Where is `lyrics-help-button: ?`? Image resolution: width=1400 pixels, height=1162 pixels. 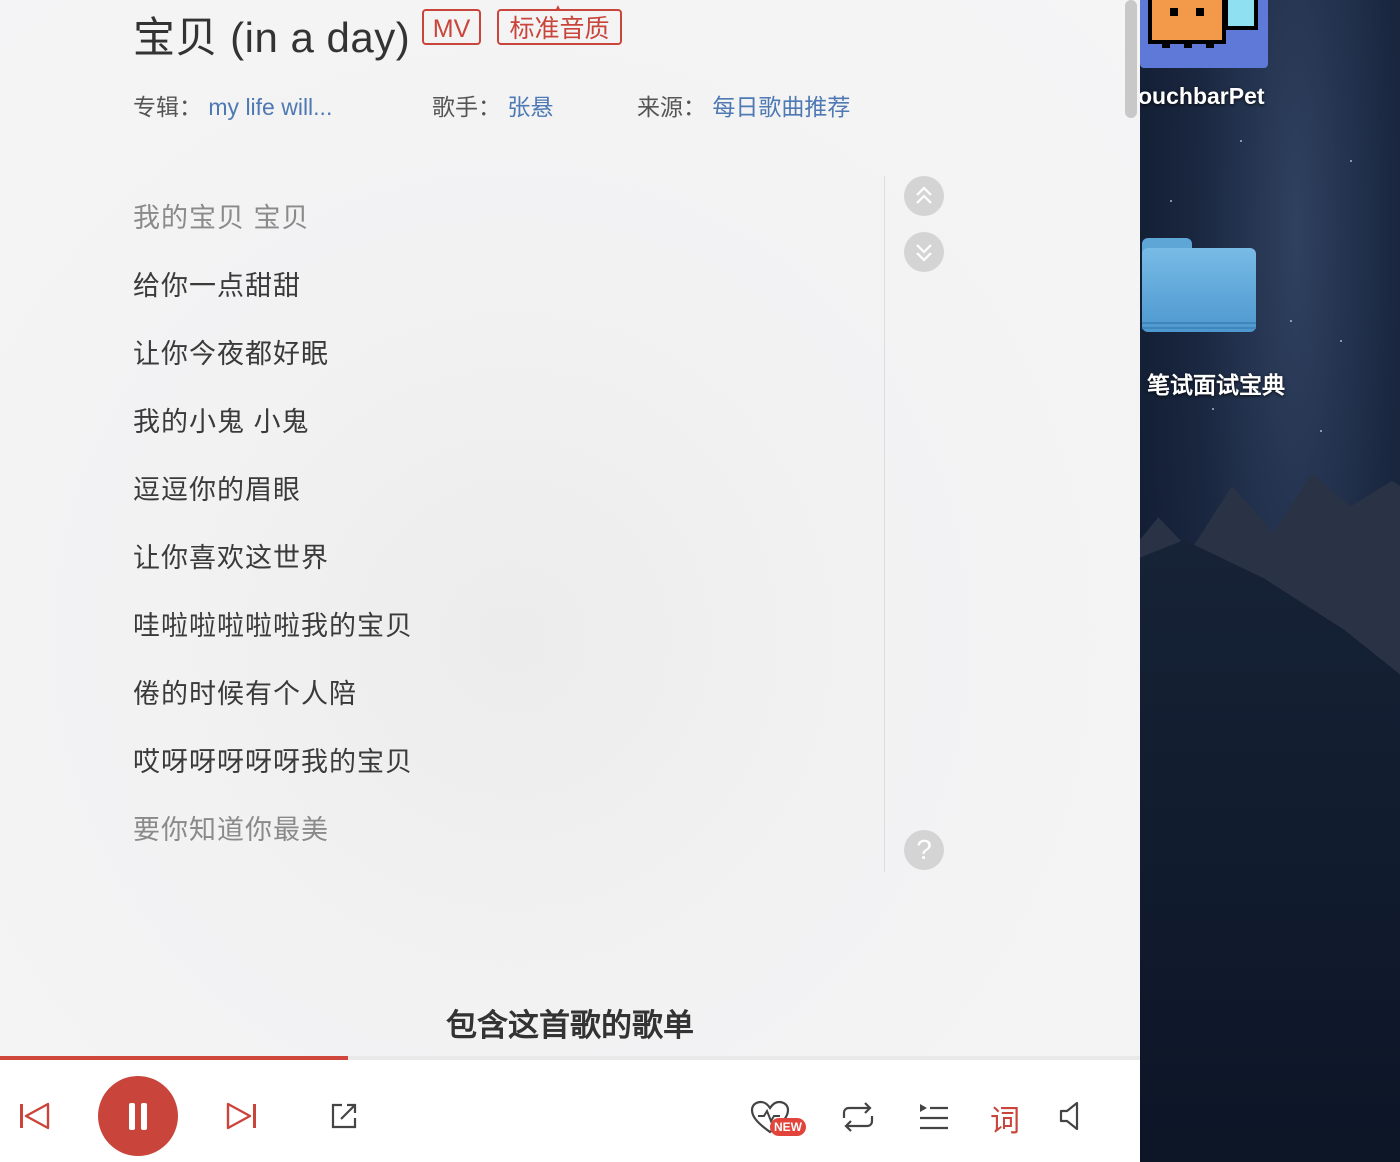 lyrics-help-button: ? is located at coordinates (924, 850).